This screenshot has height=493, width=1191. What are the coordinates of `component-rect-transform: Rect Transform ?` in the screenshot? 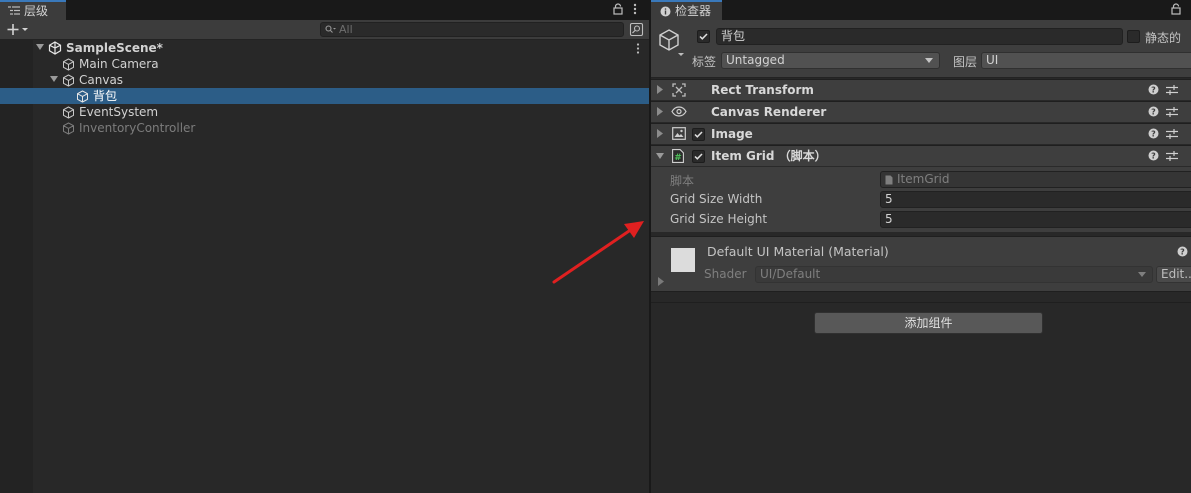 It's located at (921, 89).